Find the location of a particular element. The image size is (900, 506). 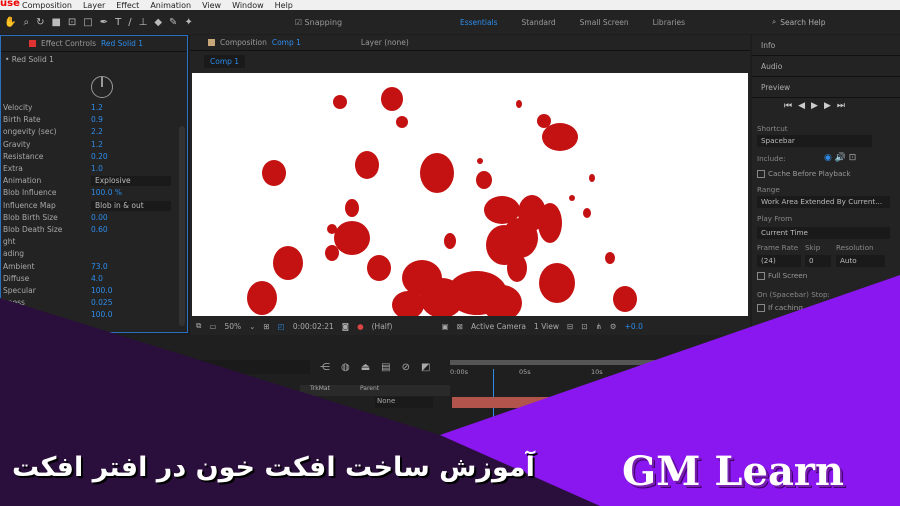

color-channel-icon: ● is located at coordinates (360, 326).